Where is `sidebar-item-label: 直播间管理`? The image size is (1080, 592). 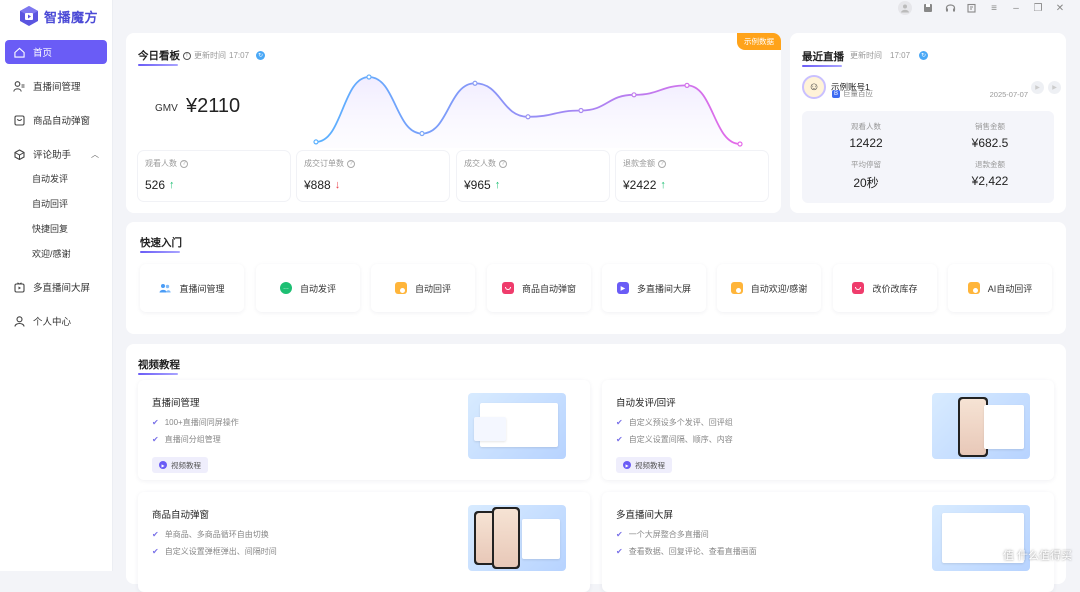 sidebar-item-label: 直播间管理 is located at coordinates (57, 86).